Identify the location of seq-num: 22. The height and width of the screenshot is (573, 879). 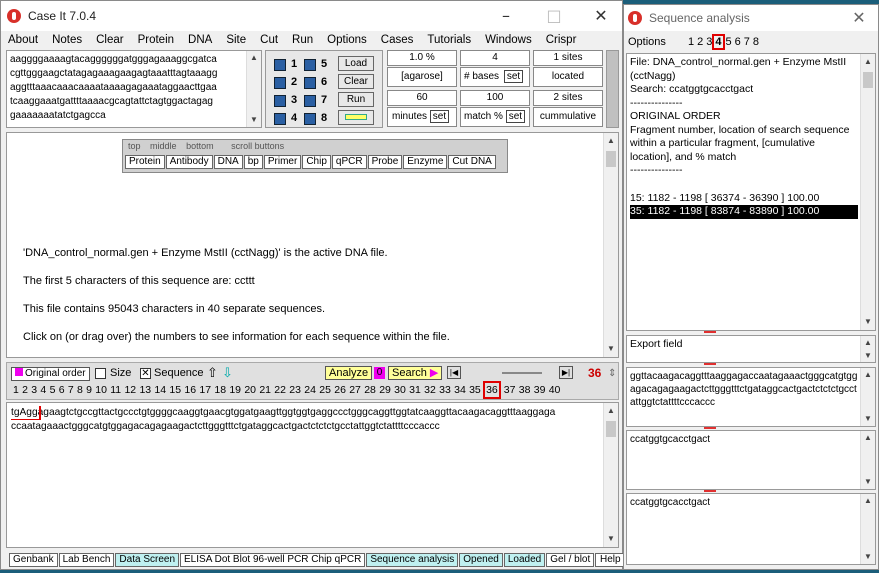
(280, 390).